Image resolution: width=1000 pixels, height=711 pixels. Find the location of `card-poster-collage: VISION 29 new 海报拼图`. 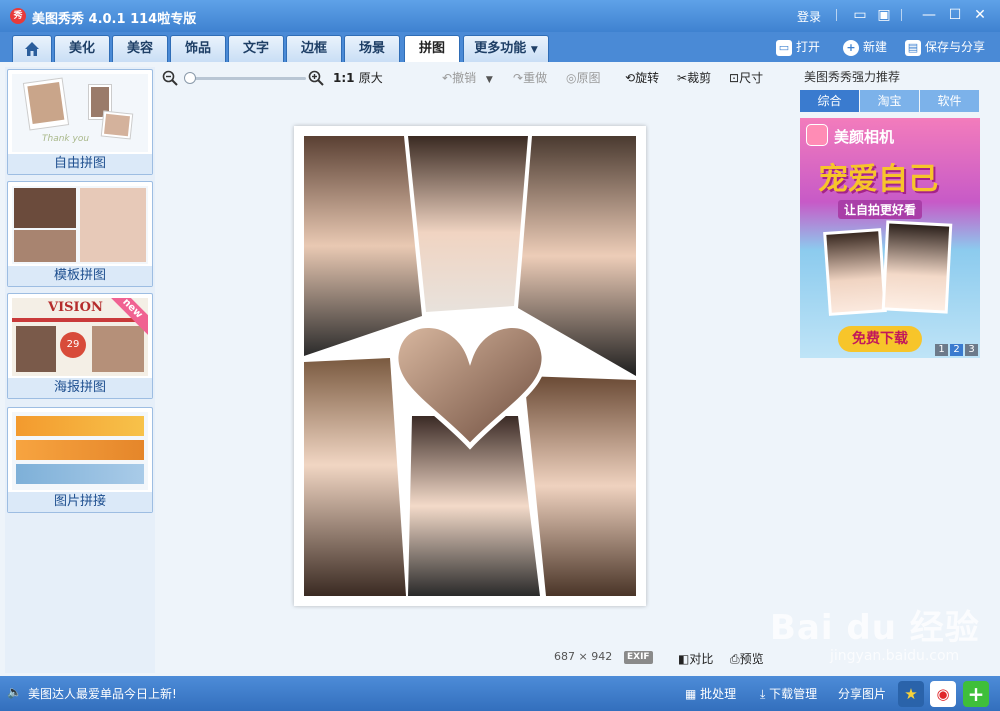

card-poster-collage: VISION 29 new 海报拼图 is located at coordinates (80, 346).